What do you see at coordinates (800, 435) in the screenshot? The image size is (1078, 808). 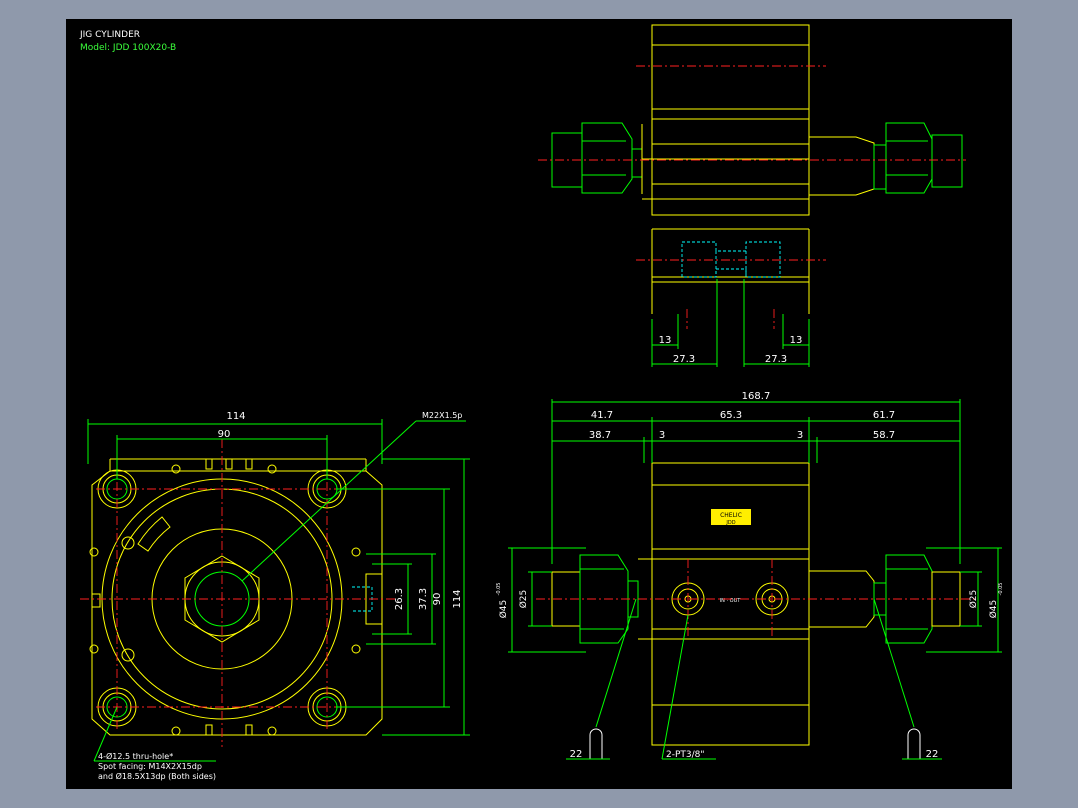 I see `dim-side-gap-right: 3` at bounding box center [800, 435].